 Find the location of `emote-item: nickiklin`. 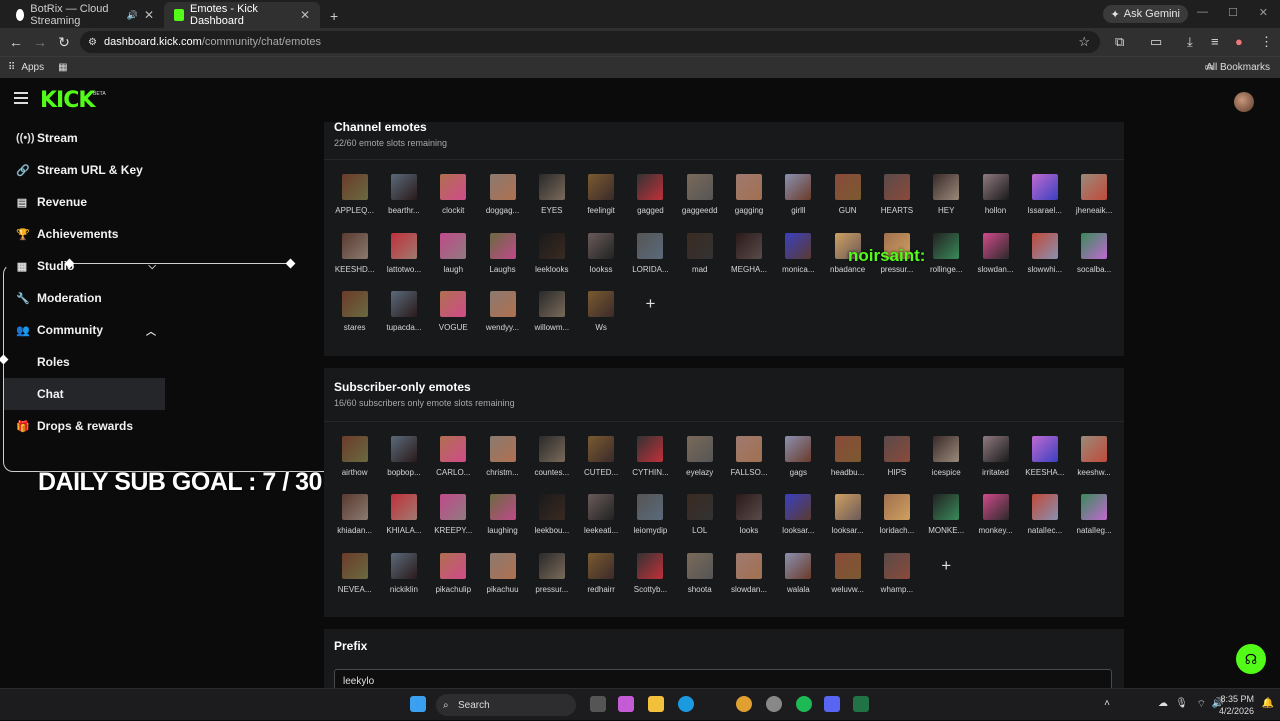

emote-item: nickiklin is located at coordinates (403, 580).